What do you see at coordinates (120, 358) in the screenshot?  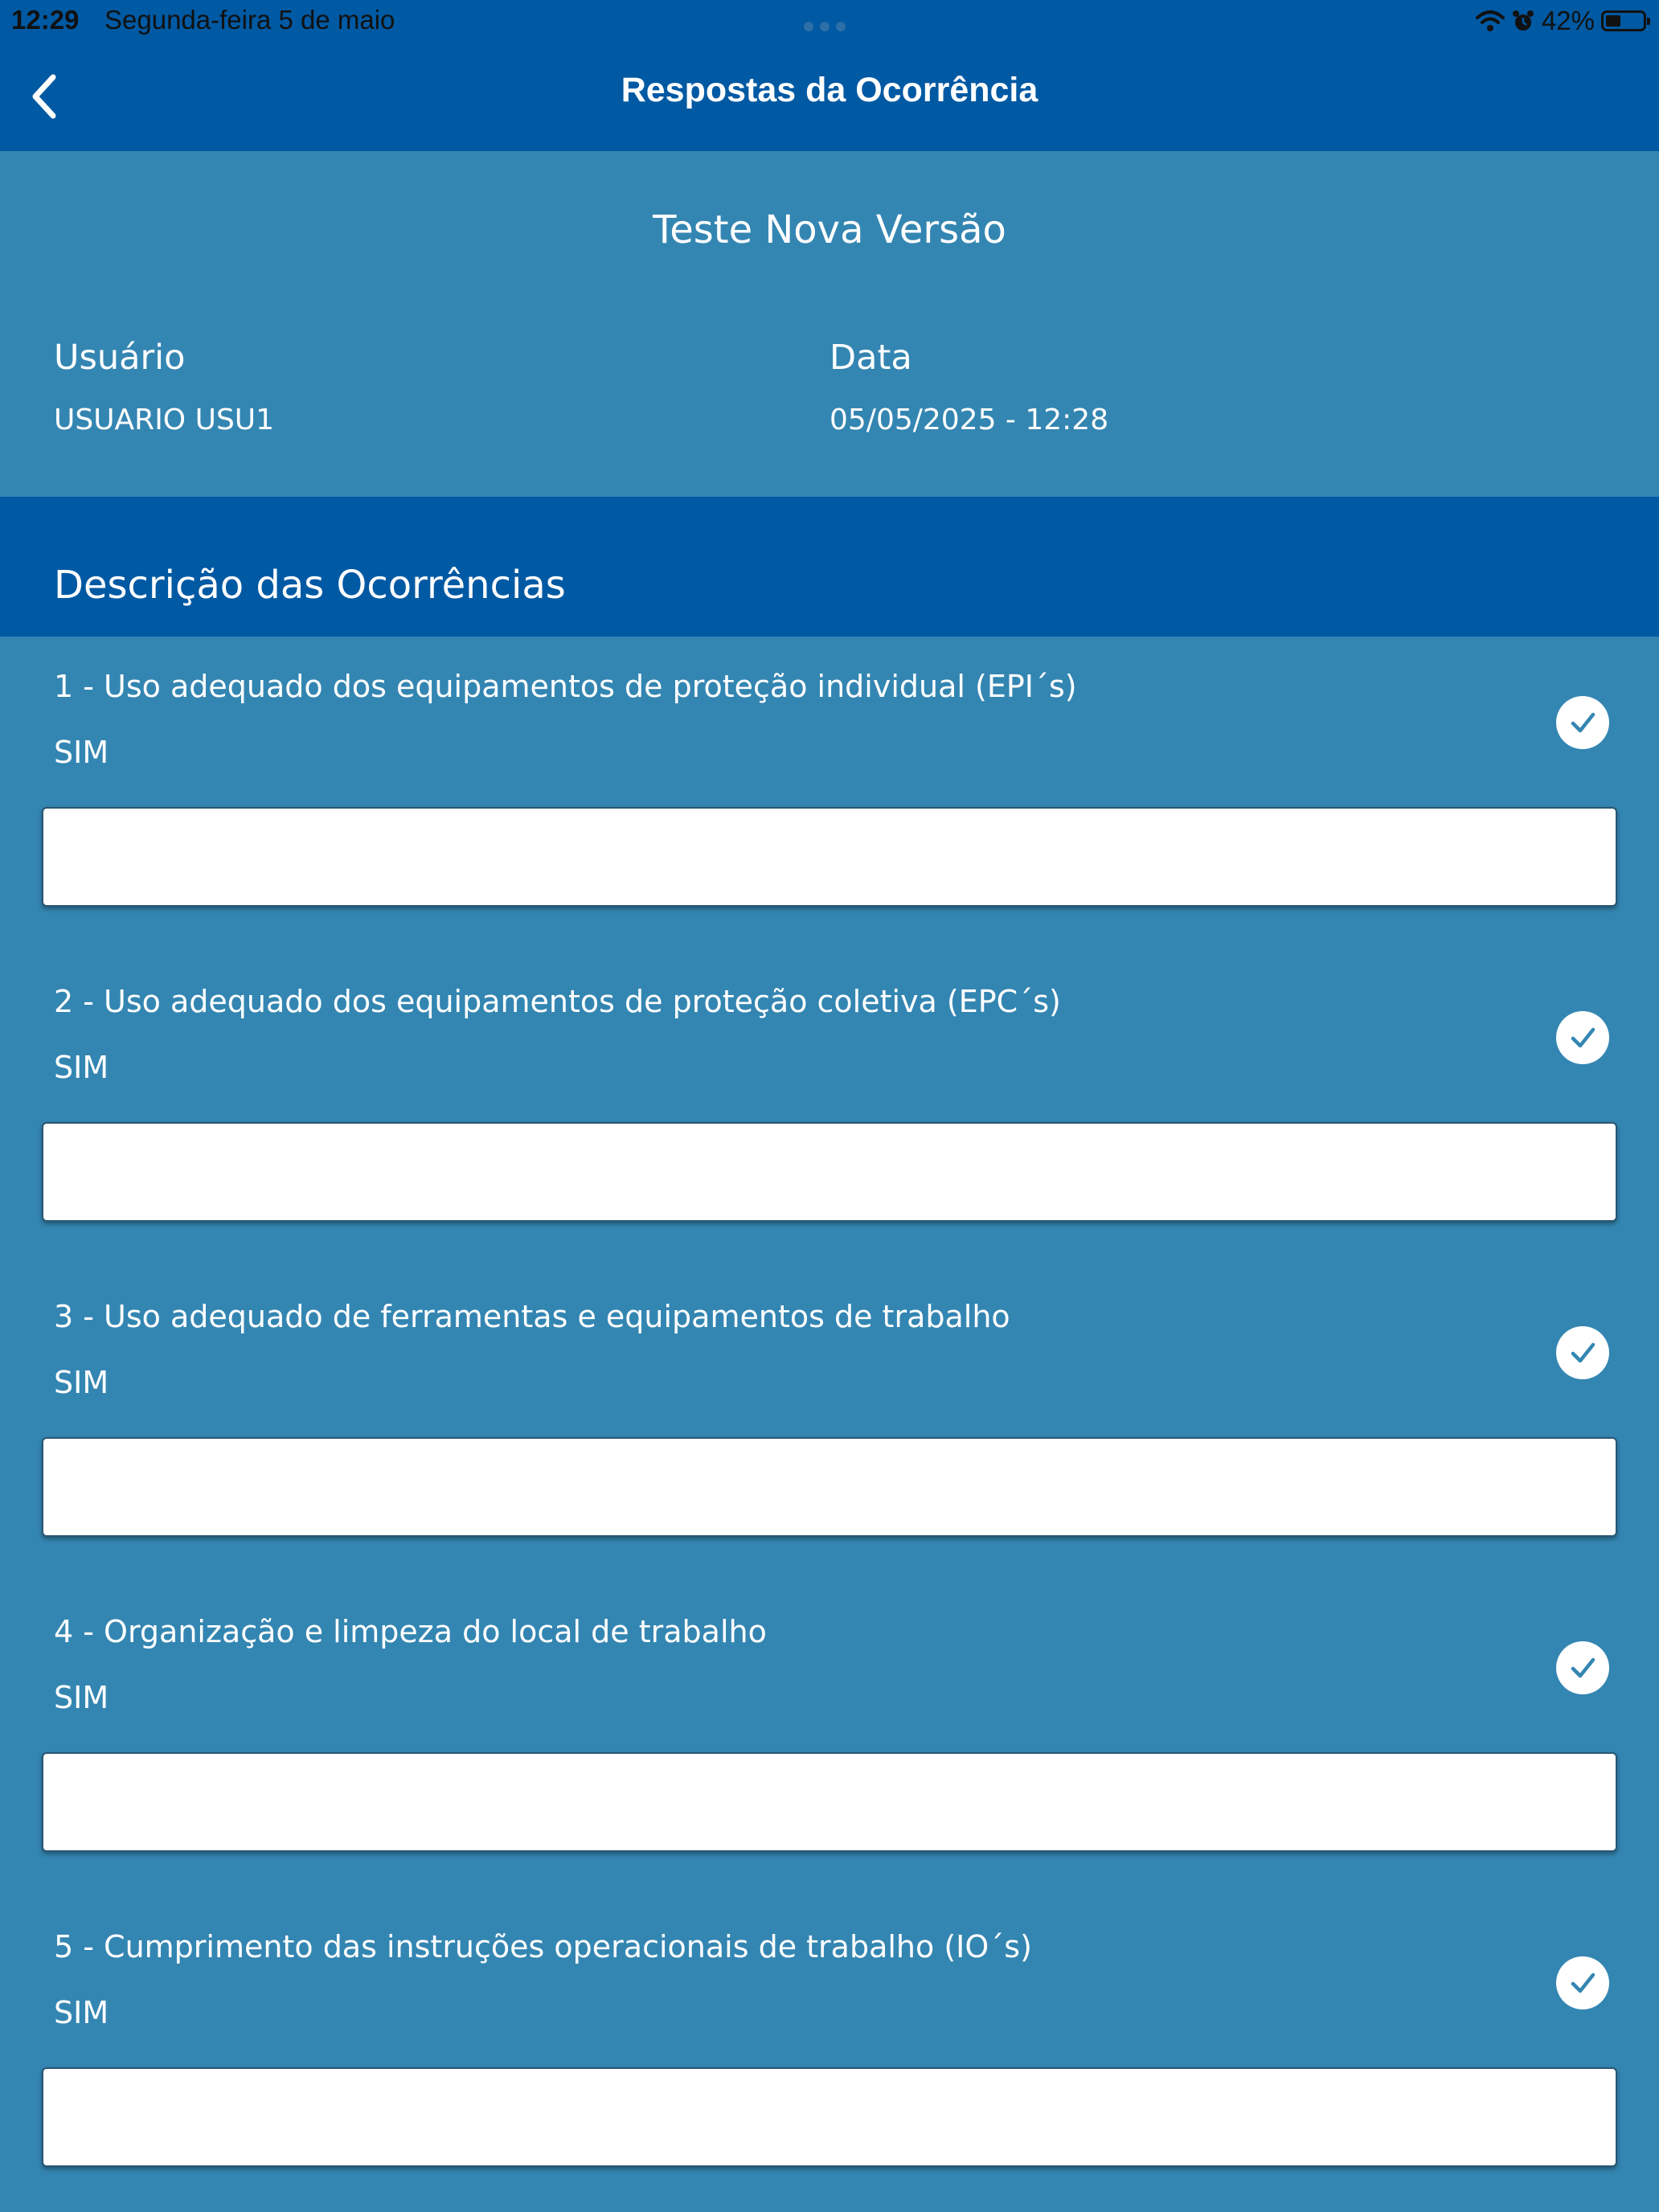 I see `user-label: Usuário` at bounding box center [120, 358].